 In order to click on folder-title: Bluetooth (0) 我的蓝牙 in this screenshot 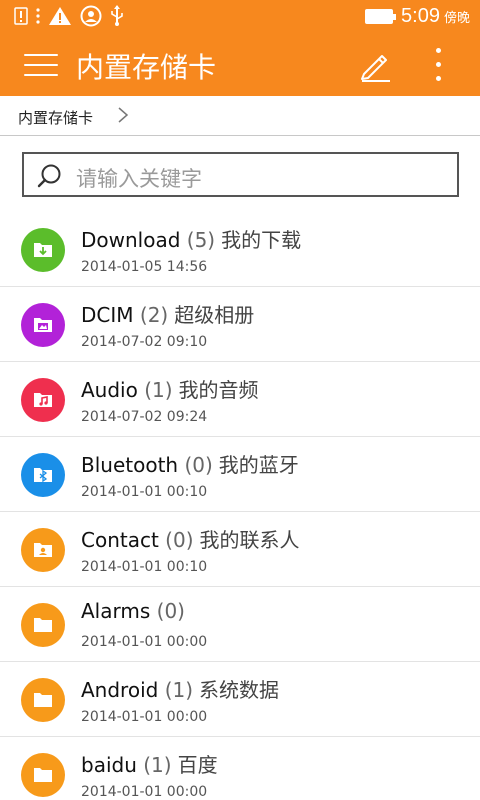, I will do `click(190, 463)`.